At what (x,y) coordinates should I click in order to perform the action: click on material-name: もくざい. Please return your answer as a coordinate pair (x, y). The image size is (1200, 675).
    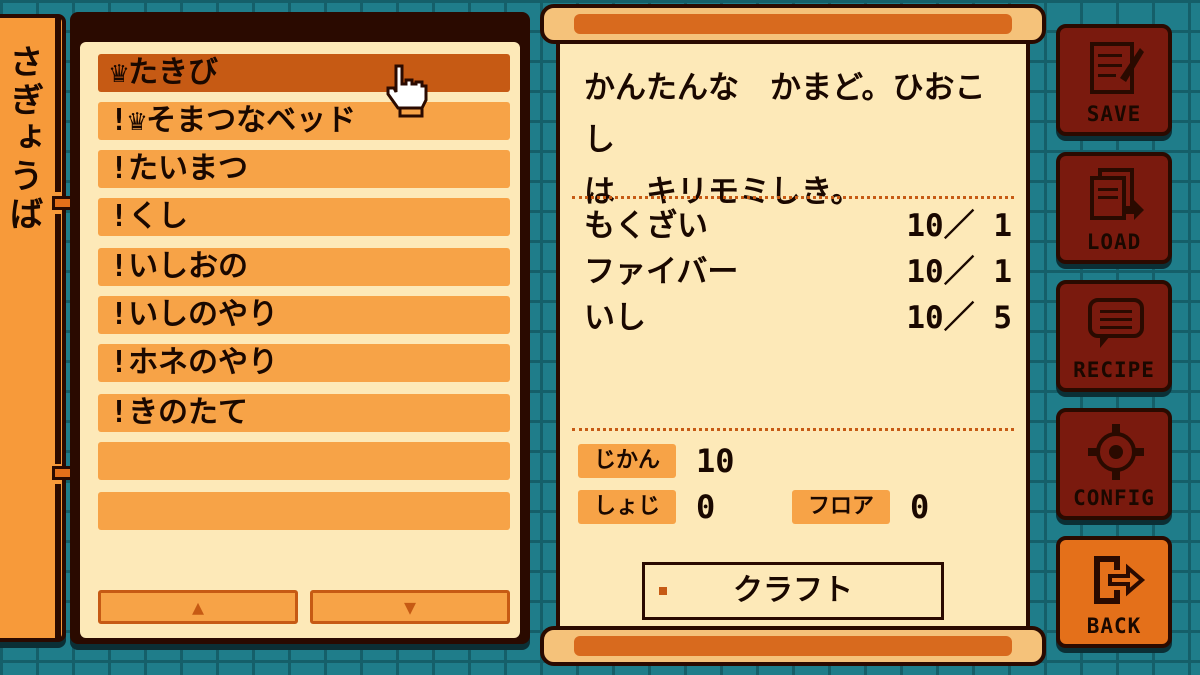
    Looking at the image, I should click on (646, 226).